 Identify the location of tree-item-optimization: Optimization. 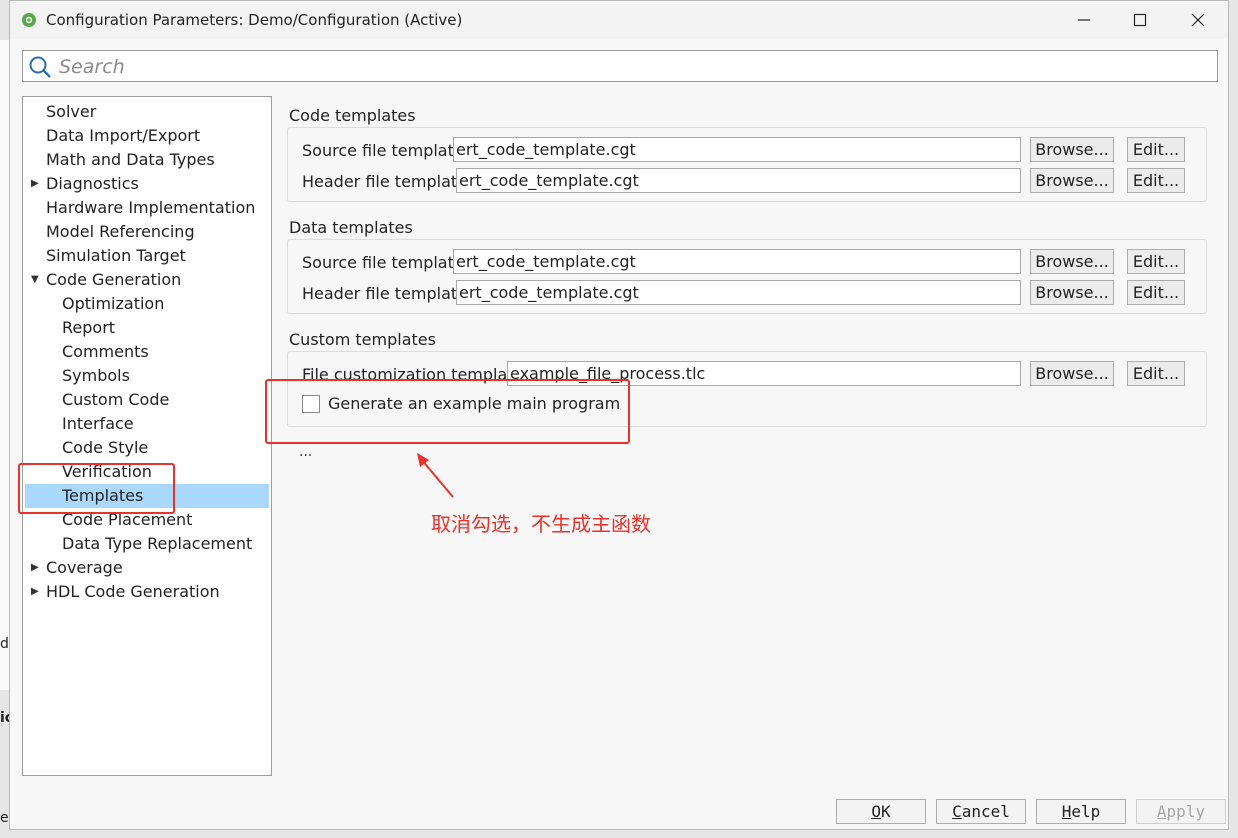
(147, 304).